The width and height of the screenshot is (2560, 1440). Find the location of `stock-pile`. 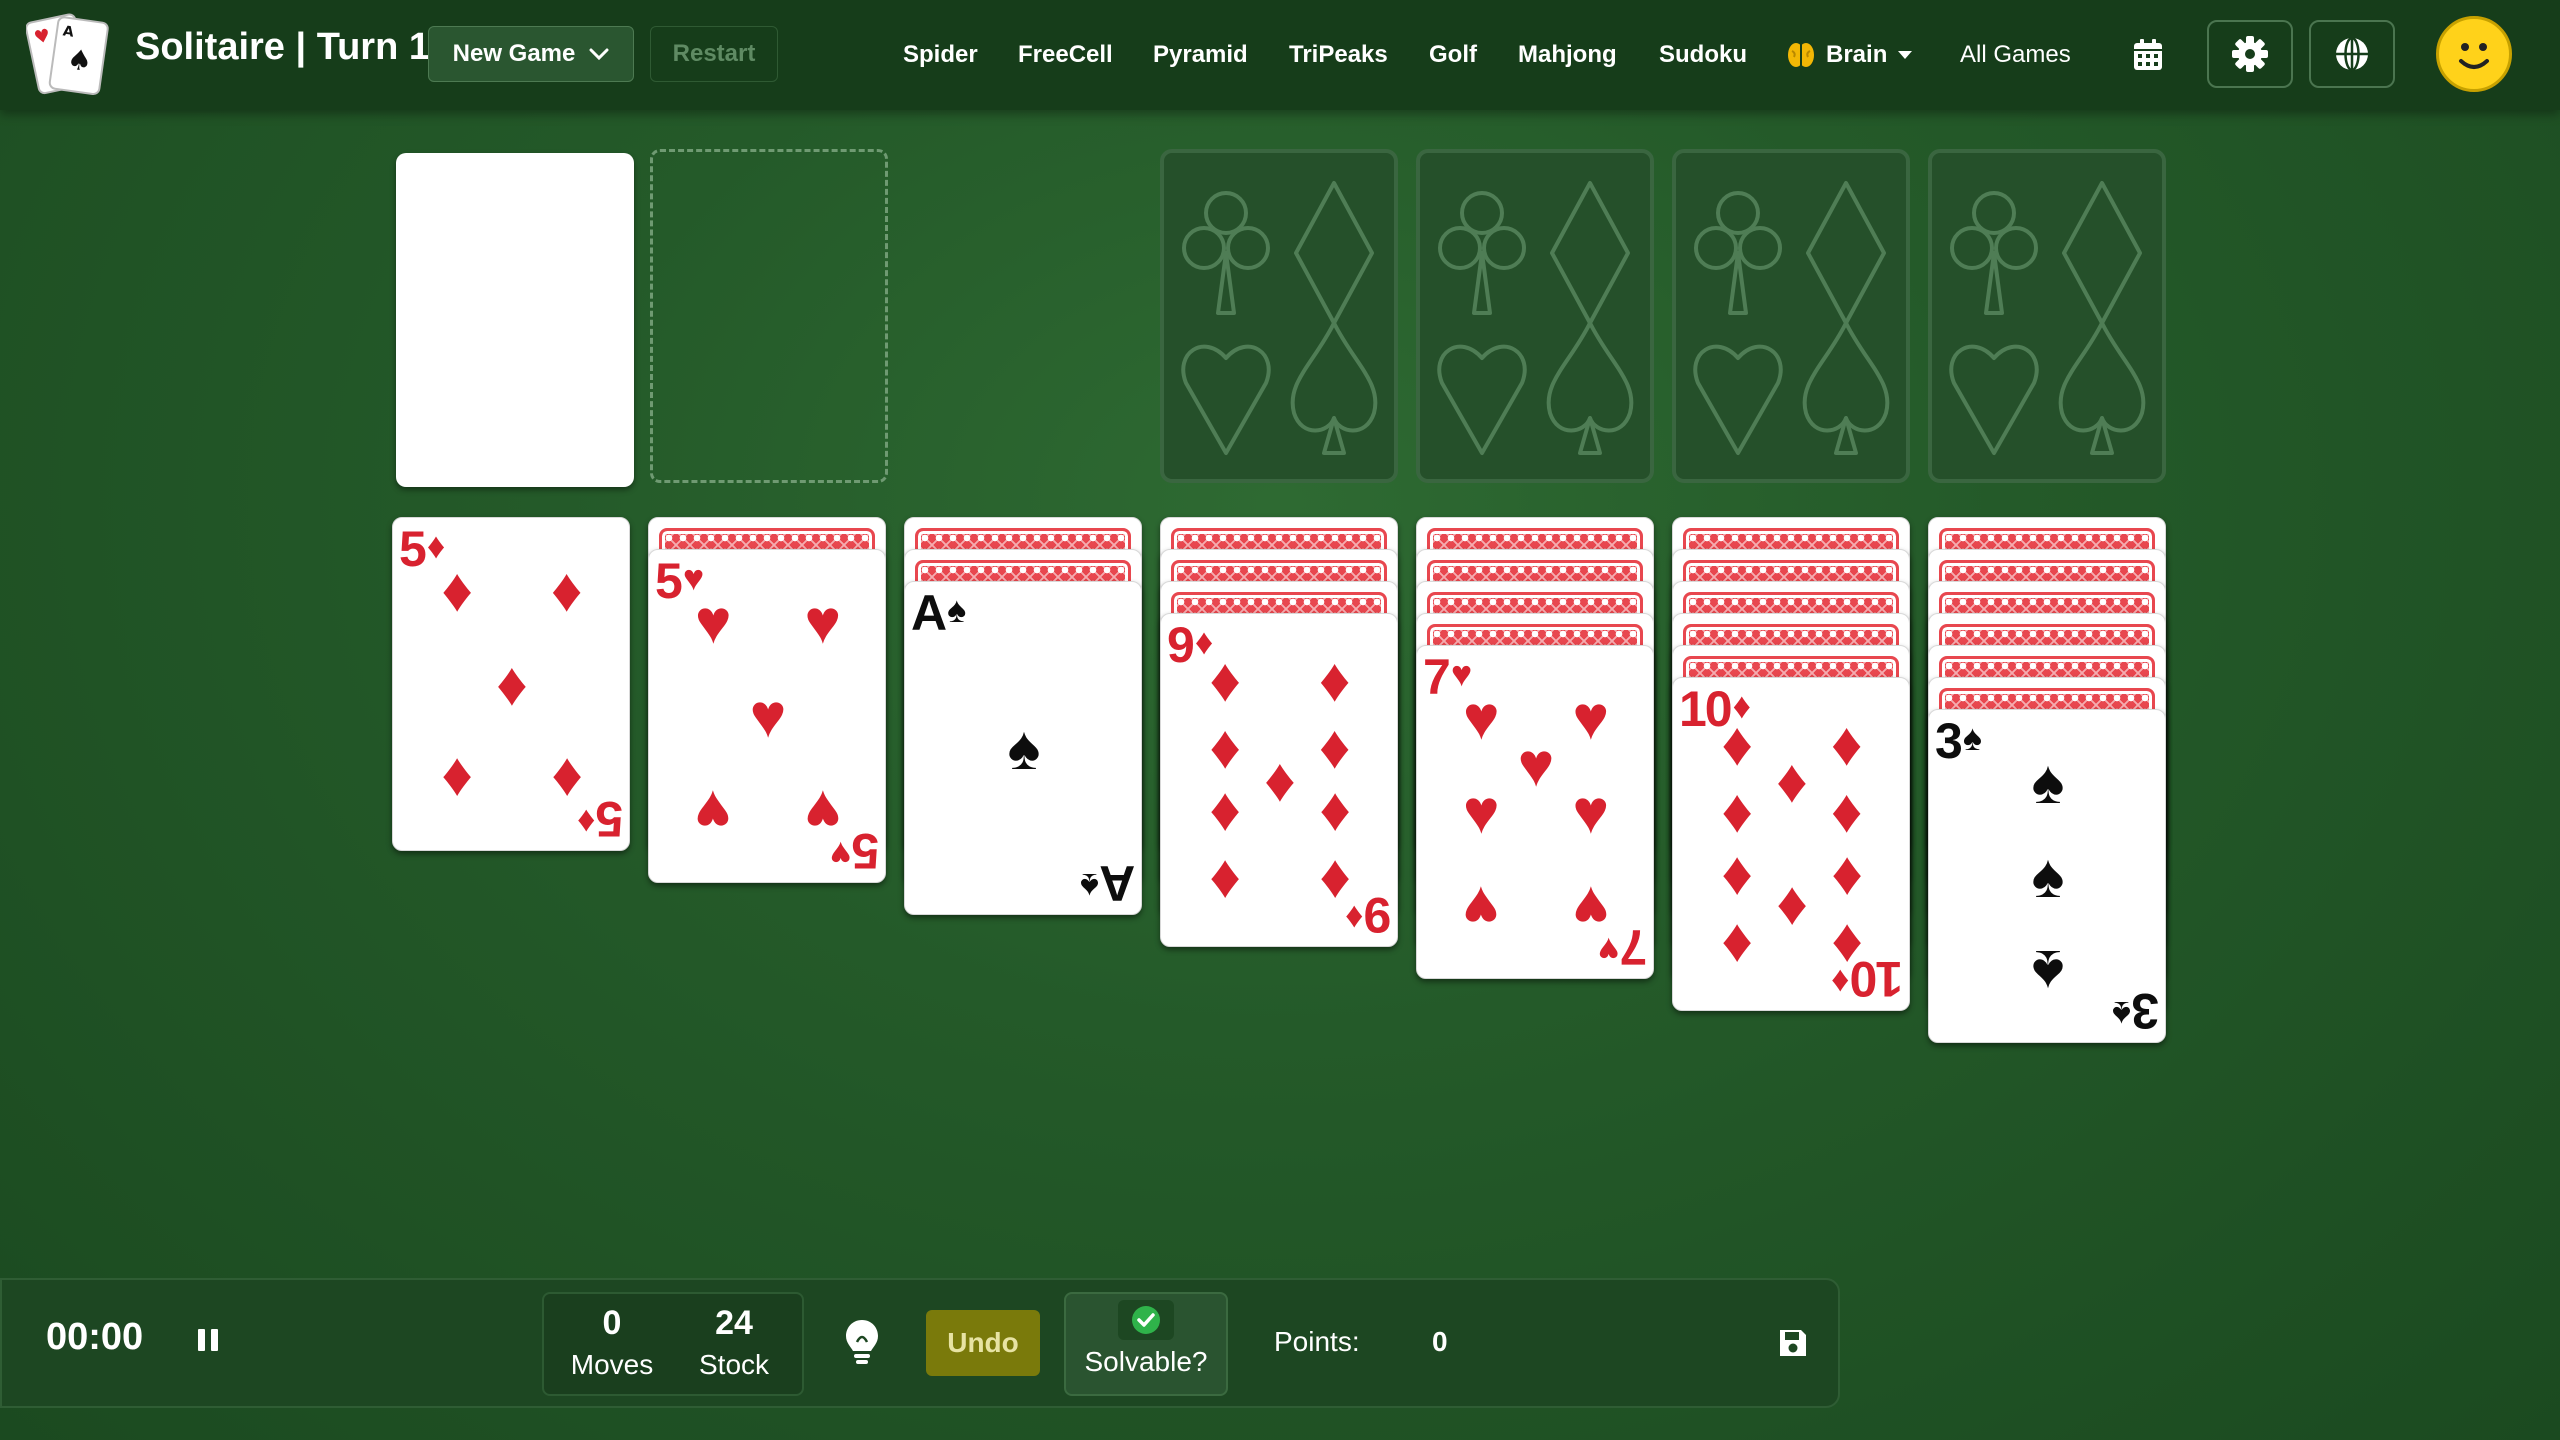

stock-pile is located at coordinates (515, 320).